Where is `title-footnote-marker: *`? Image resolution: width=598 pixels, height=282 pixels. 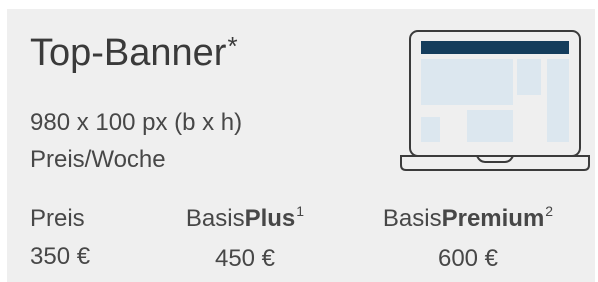
title-footnote-marker: * is located at coordinates (232, 46).